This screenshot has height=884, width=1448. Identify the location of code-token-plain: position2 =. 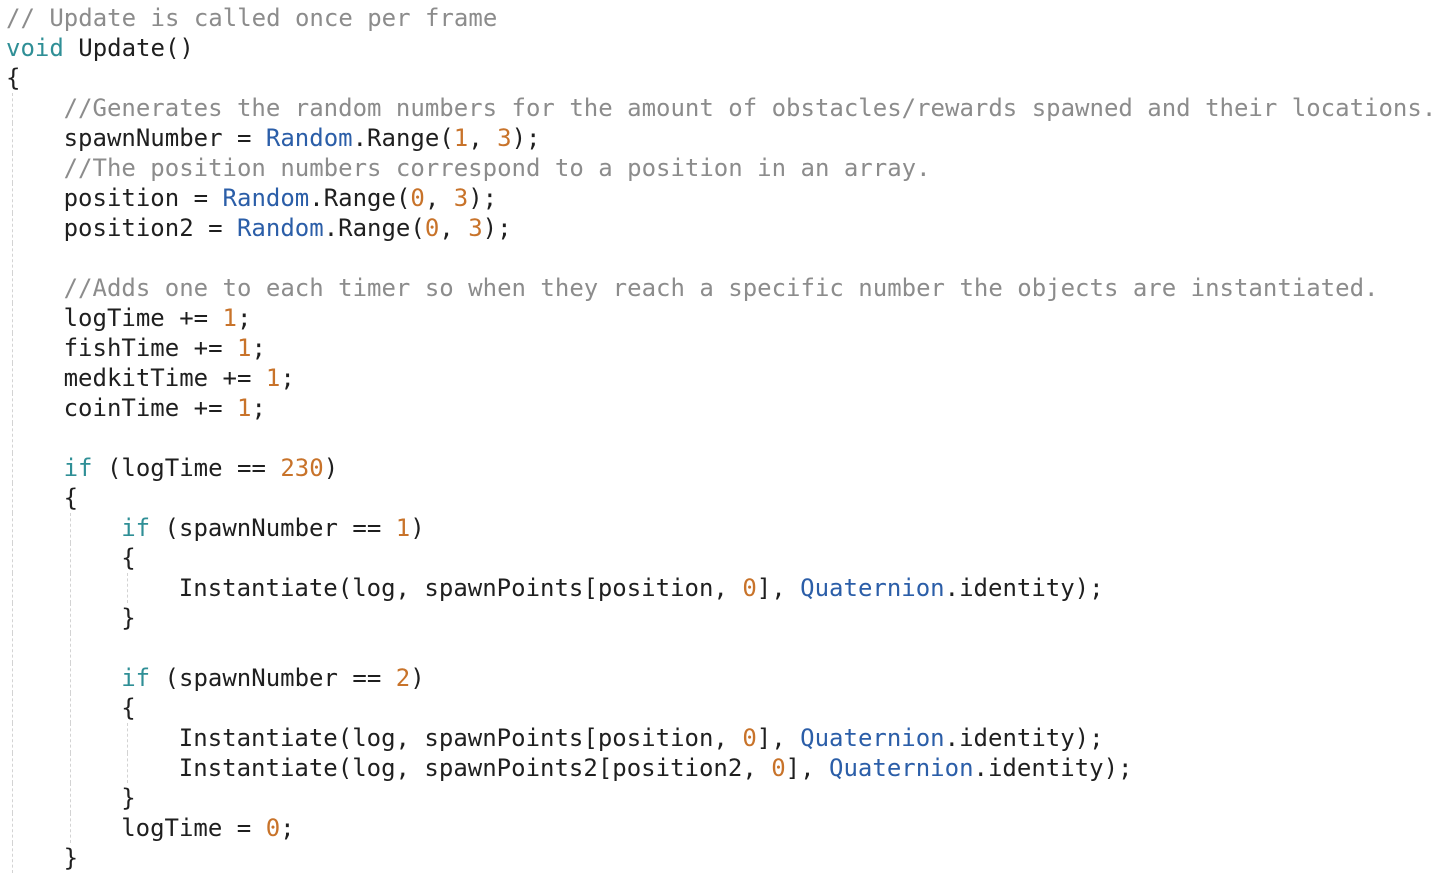
(150, 228).